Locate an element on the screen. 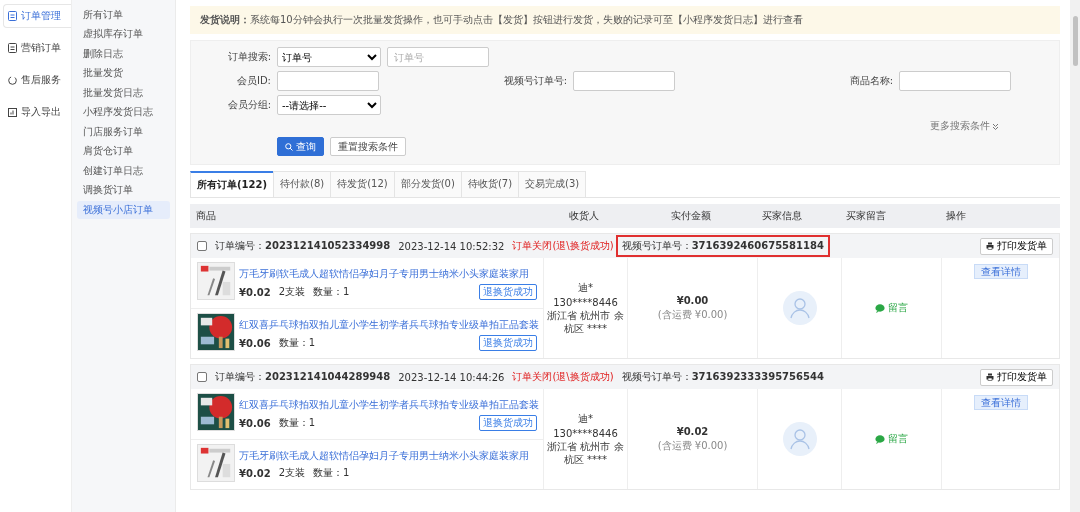 The width and height of the screenshot is (1080, 512). submenu-item: 小程序发货日志 is located at coordinates (123, 112).